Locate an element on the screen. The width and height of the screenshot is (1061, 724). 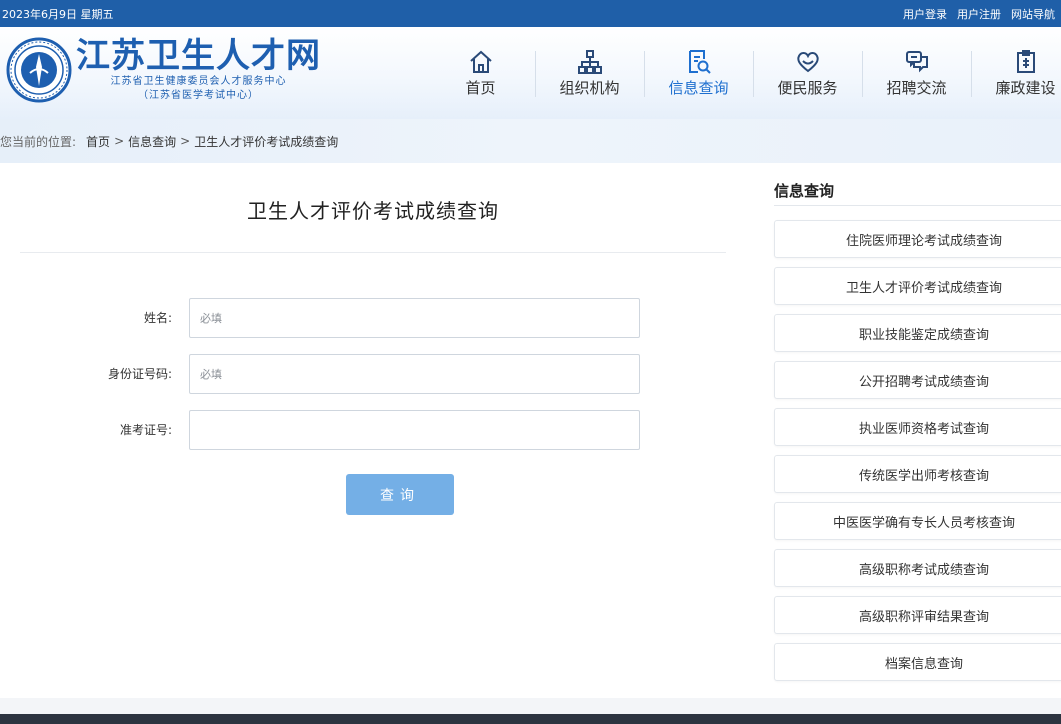
nav-integrity: 廉政建设 is located at coordinates (1016, 73).